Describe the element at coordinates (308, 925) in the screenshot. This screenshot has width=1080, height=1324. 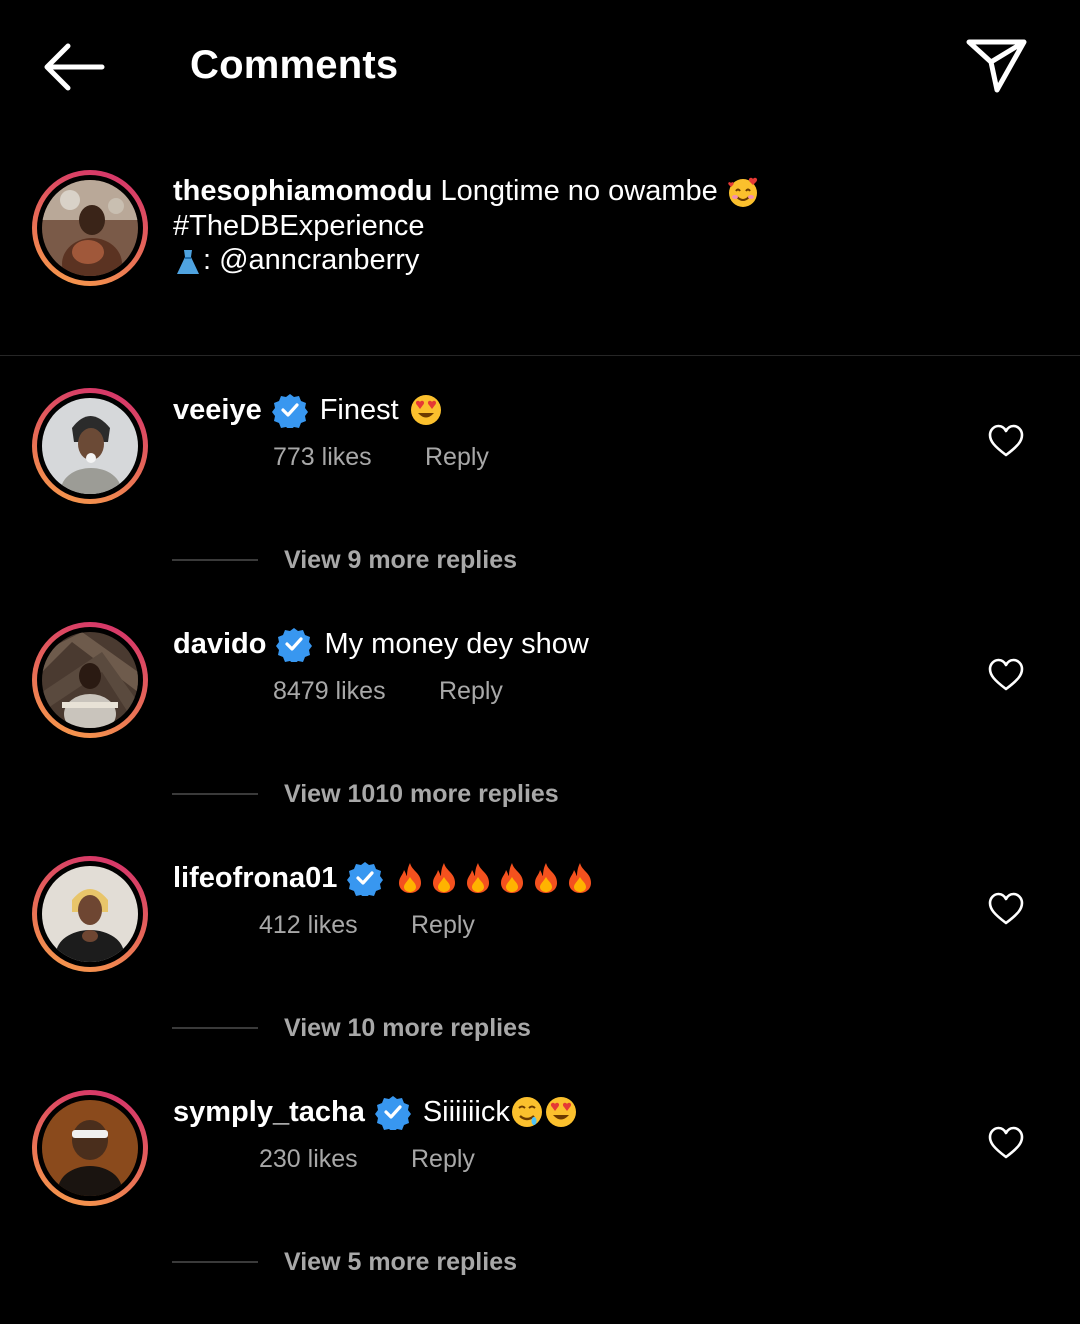
I see `like-count: 412 likes` at that location.